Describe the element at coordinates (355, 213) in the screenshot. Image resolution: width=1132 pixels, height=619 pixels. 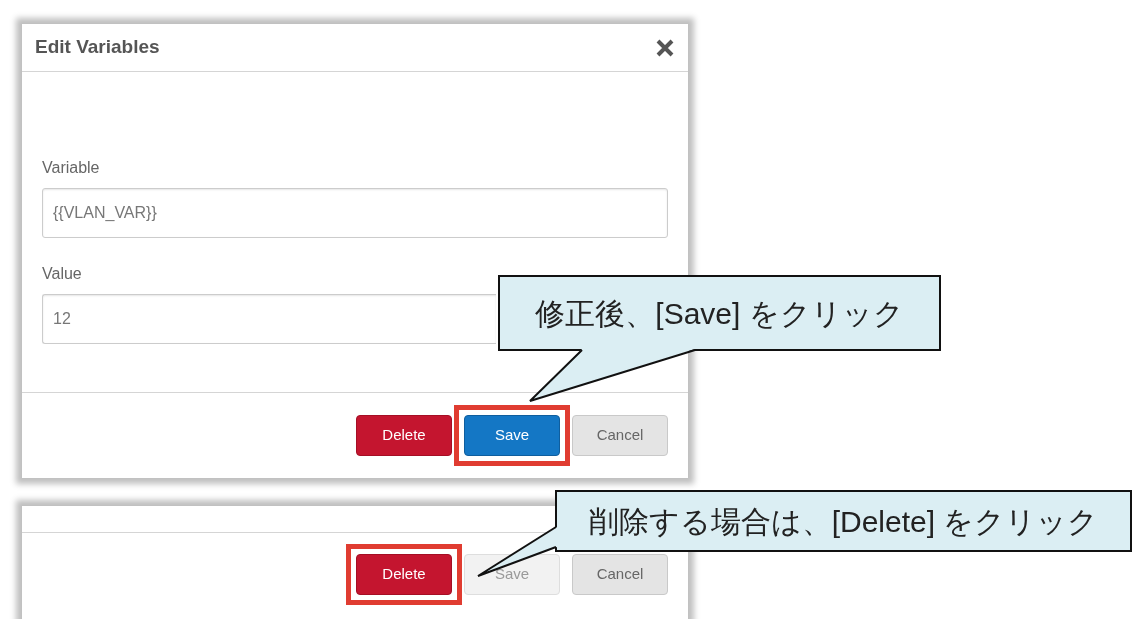
I see `input-field: {{VLAN_VAR}}` at that location.